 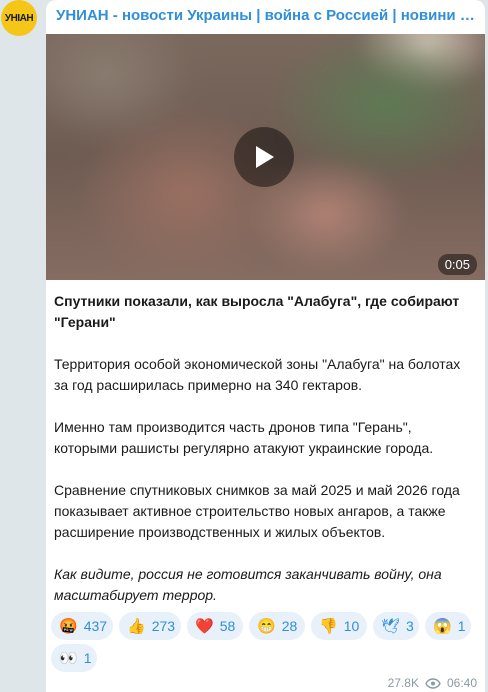 I want to click on thumbs-up-icon: 👍, so click(x=136, y=626).